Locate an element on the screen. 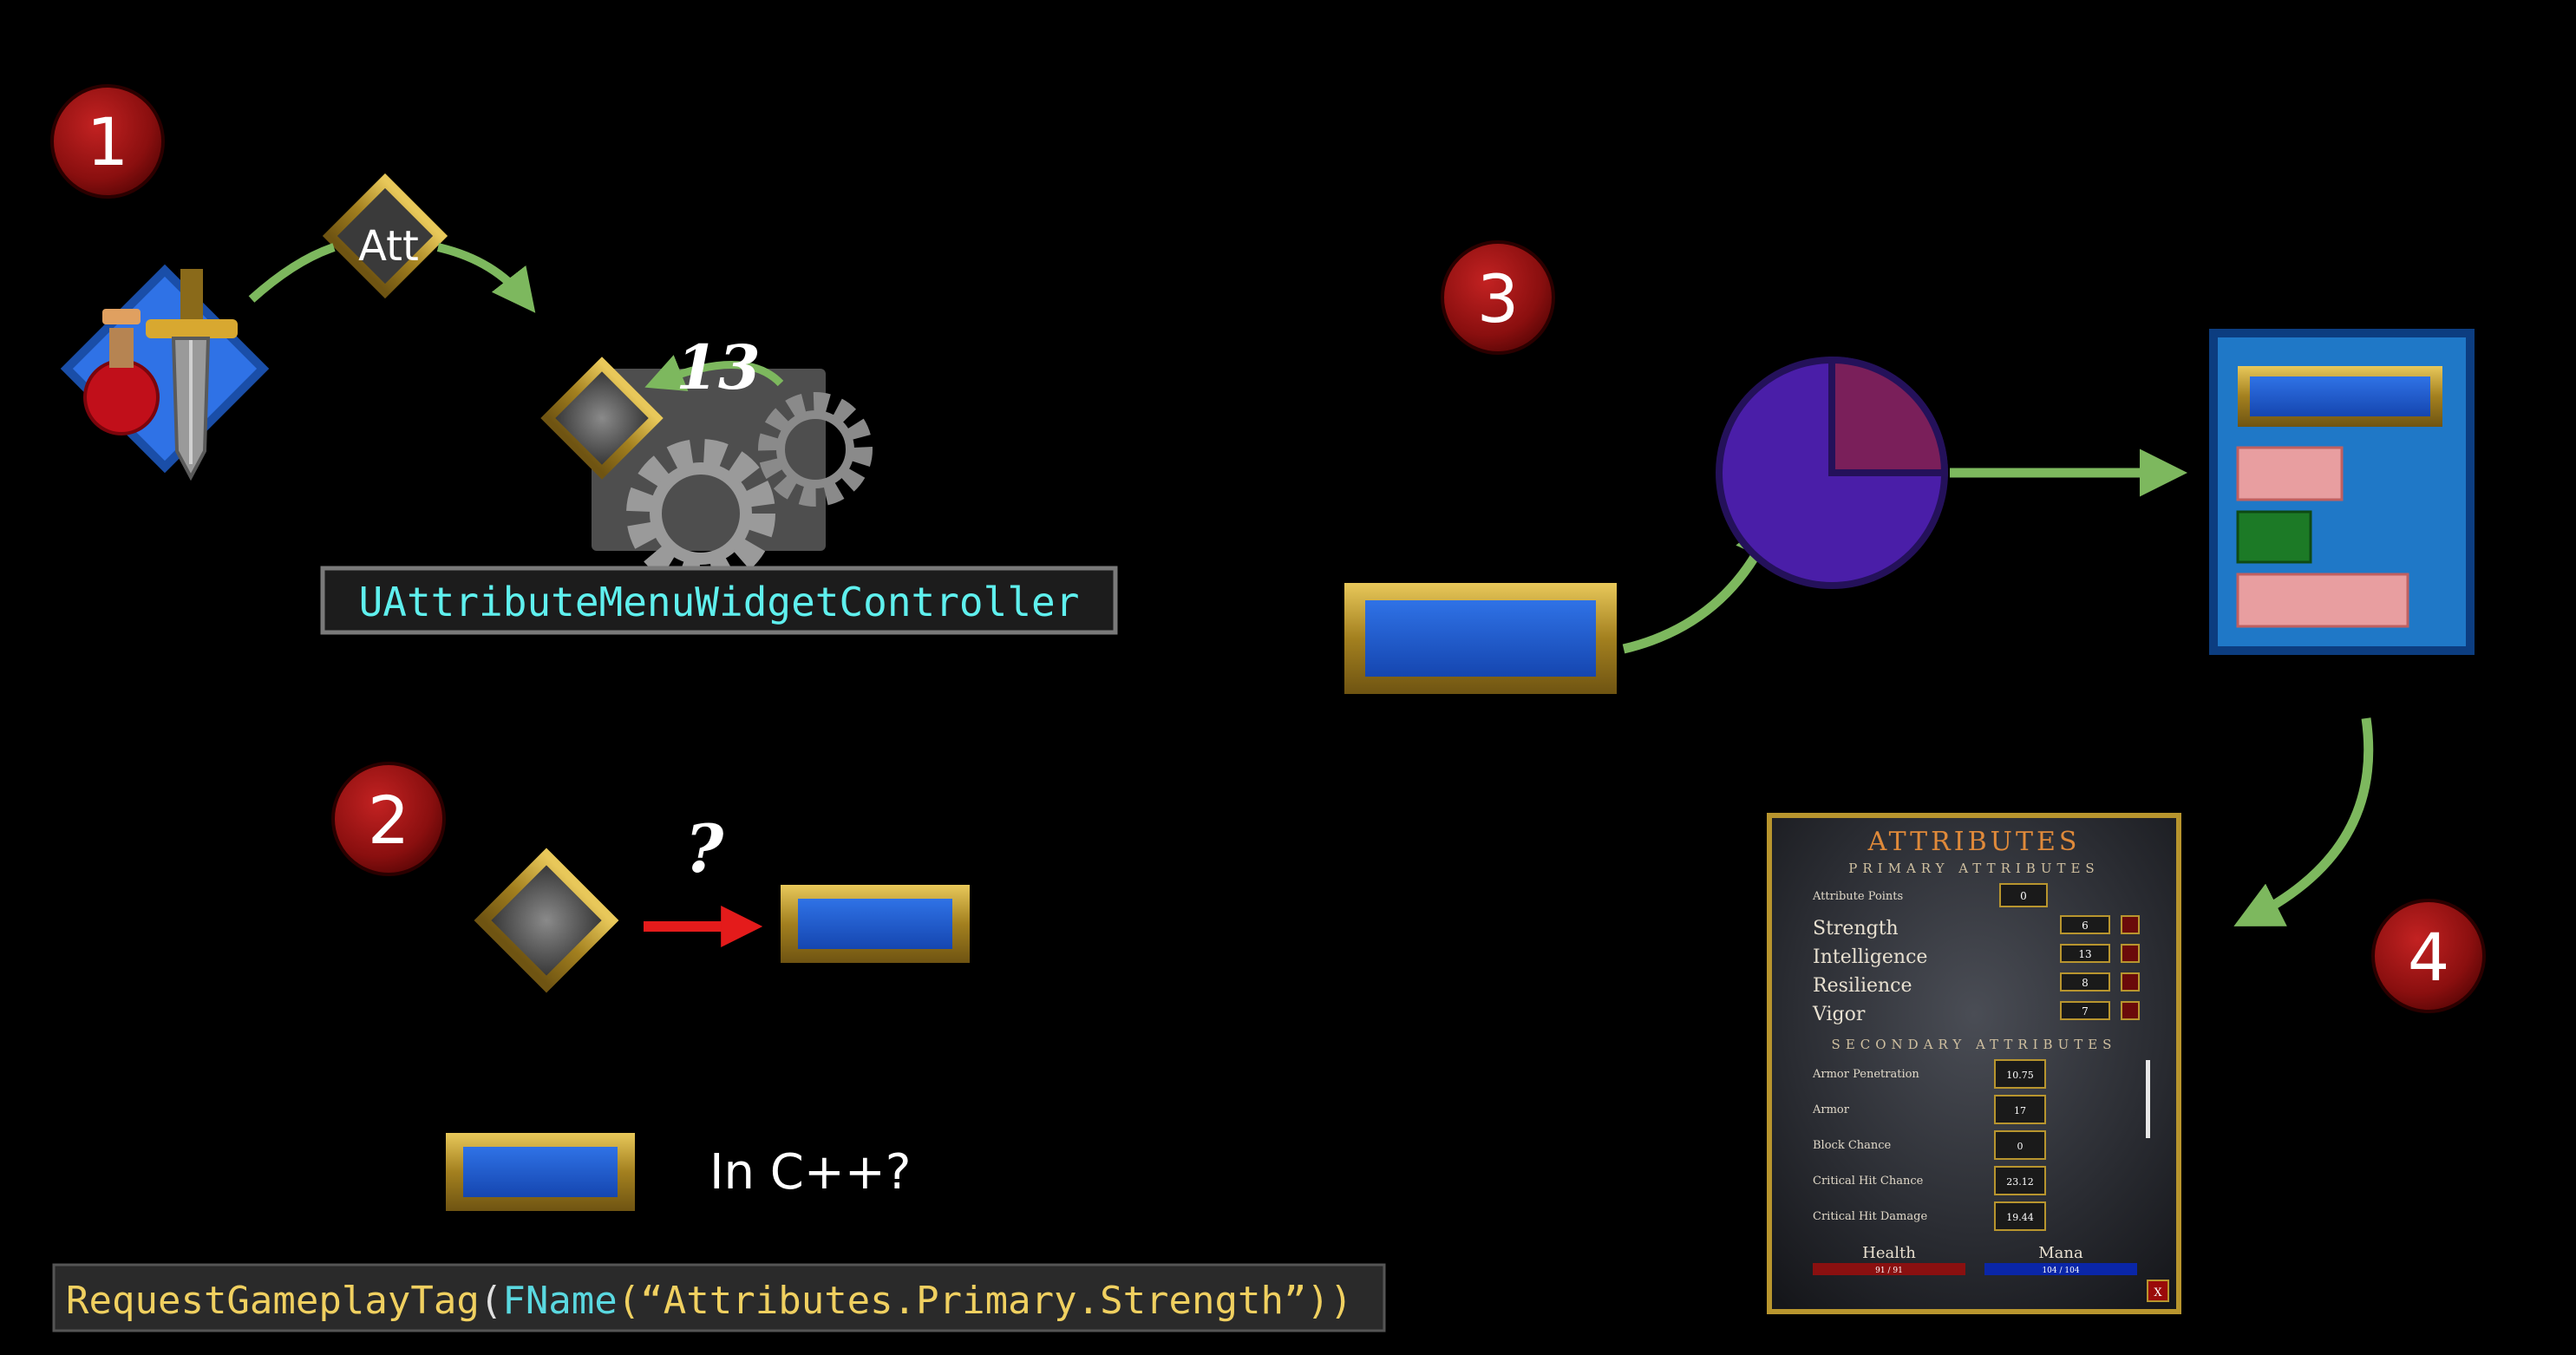 The width and height of the screenshot is (2576, 1355). secondary-label-critical-hit-chance: Critical Hit Chance is located at coordinates (1868, 1181).